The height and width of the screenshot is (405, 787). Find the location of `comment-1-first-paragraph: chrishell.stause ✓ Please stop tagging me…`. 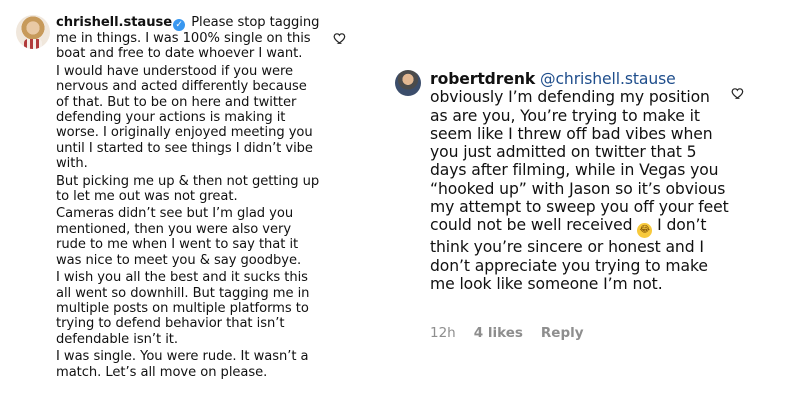

comment-1-first-paragraph: chrishell.stause ✓ Please stop tagging me… is located at coordinates (188, 38).